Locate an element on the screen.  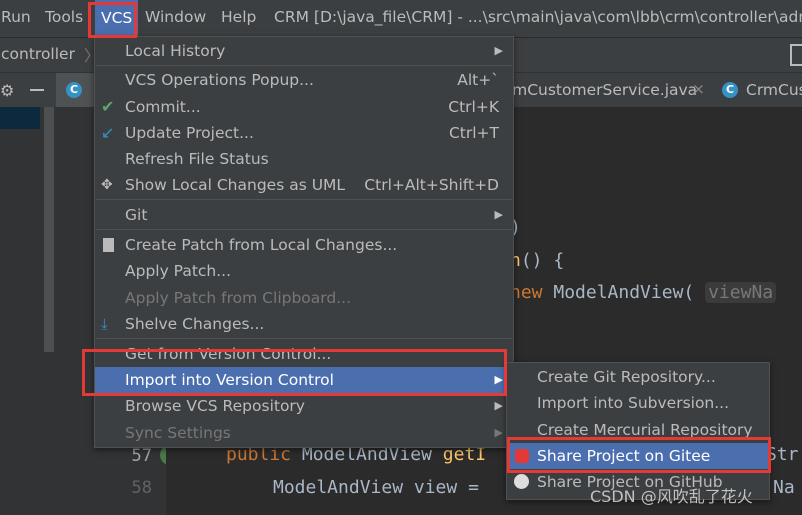
highlight-gitee-item is located at coordinates (639, 455).